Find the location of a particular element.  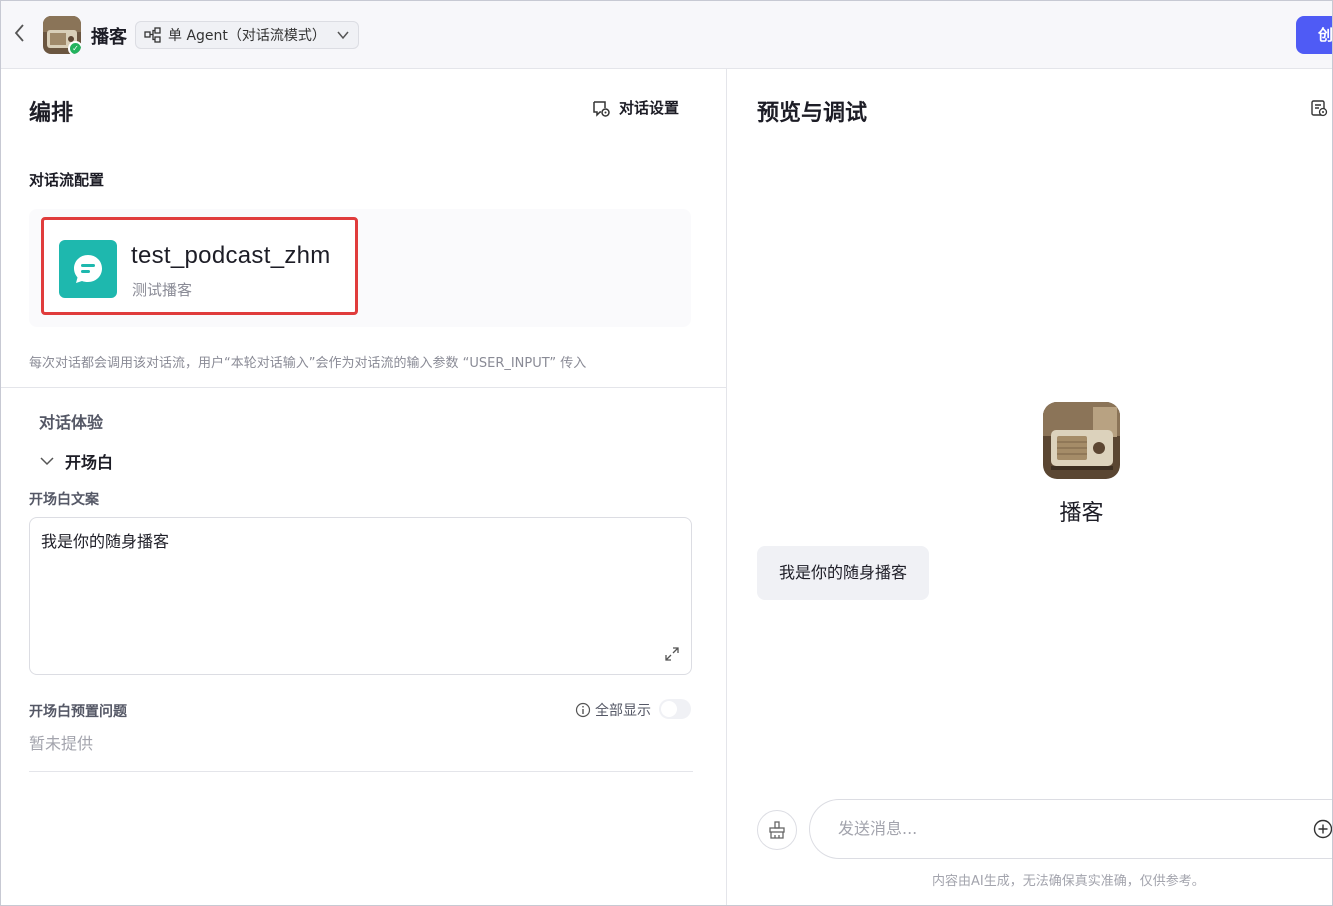

chat-bubble-icon is located at coordinates (88, 269).